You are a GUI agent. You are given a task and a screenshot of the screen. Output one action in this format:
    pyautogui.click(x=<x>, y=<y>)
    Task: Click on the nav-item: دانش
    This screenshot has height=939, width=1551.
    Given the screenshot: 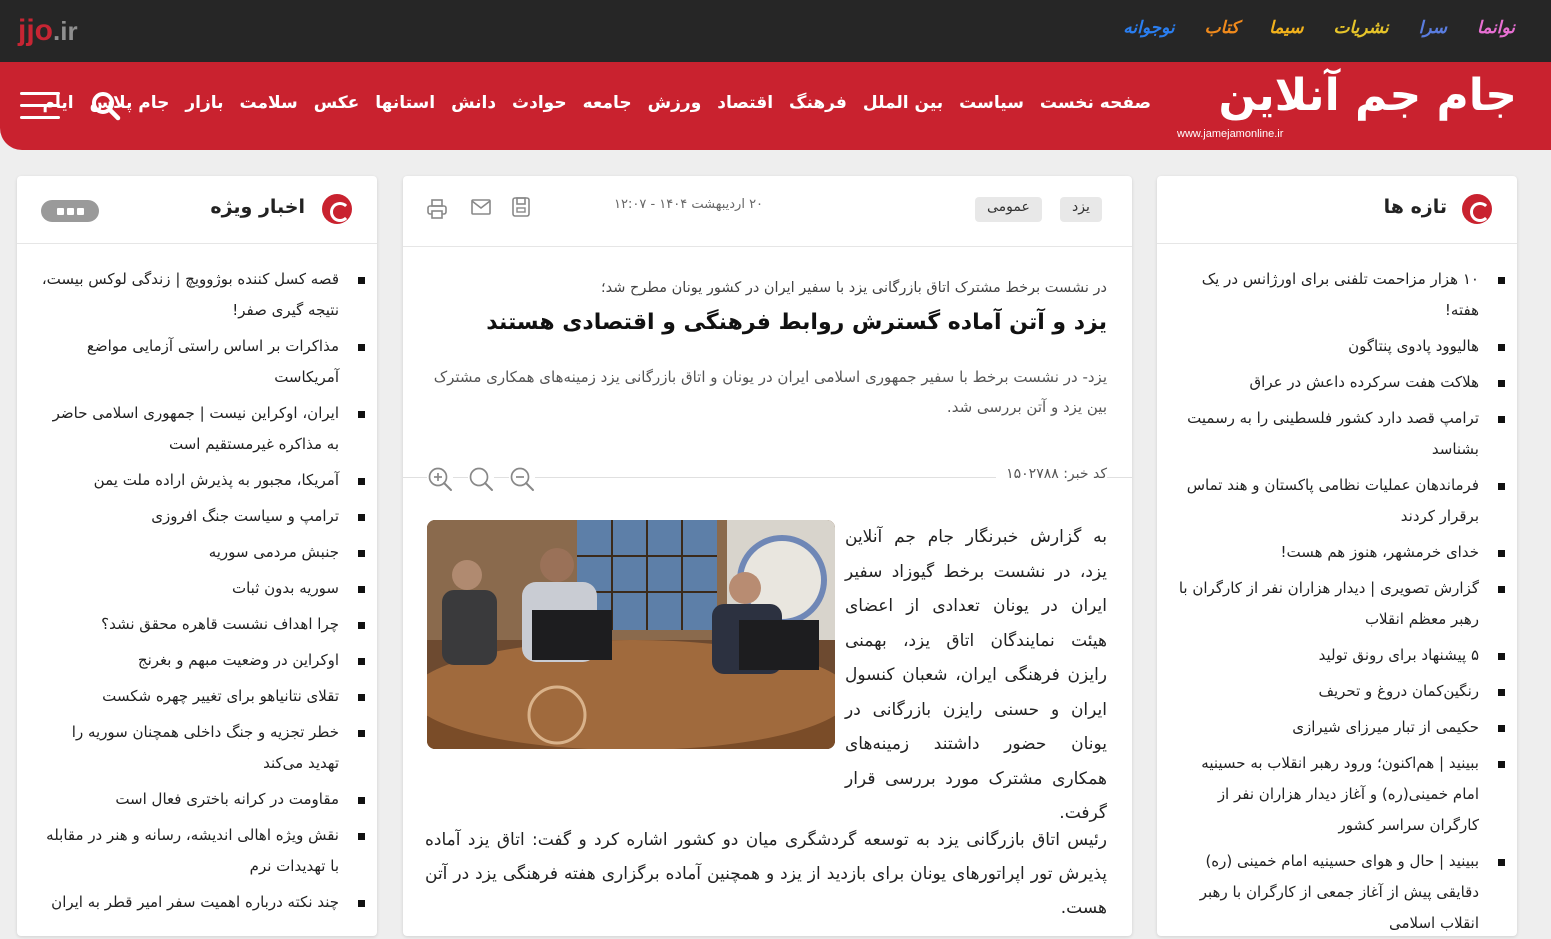 What is the action you would take?
    pyautogui.click(x=473, y=103)
    